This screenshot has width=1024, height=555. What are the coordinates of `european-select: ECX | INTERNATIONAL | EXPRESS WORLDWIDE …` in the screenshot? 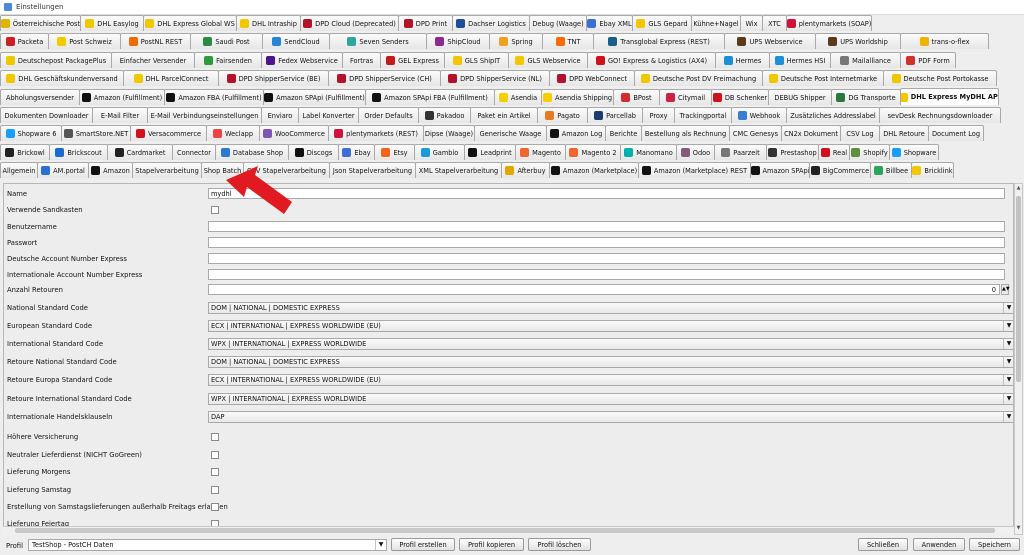 It's located at (610, 326).